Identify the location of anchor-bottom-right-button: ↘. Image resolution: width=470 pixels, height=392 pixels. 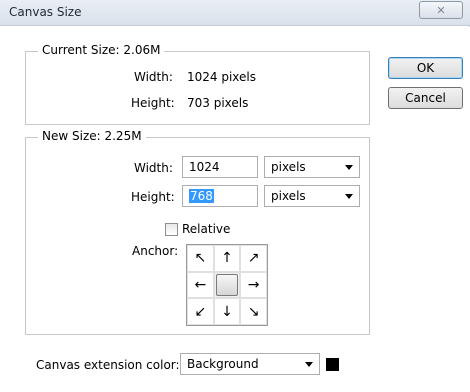
(253, 311).